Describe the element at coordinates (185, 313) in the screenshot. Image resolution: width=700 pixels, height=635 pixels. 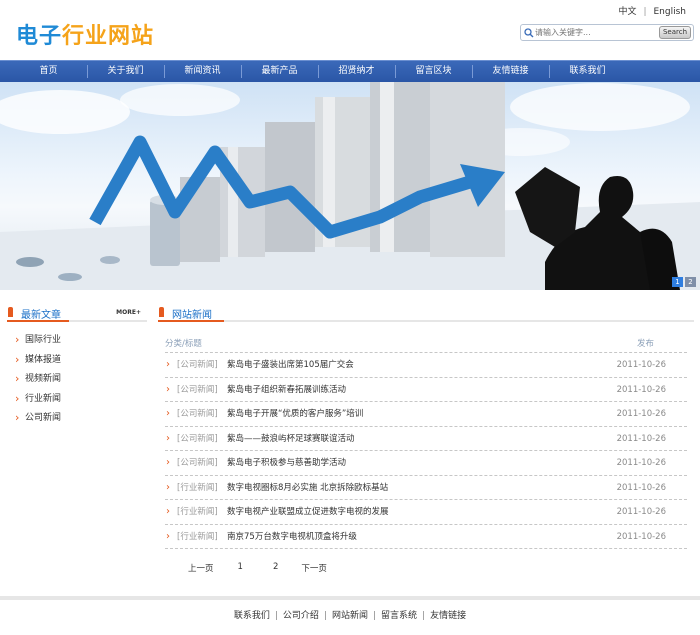
I see `site-news-title: 网站新闻` at that location.